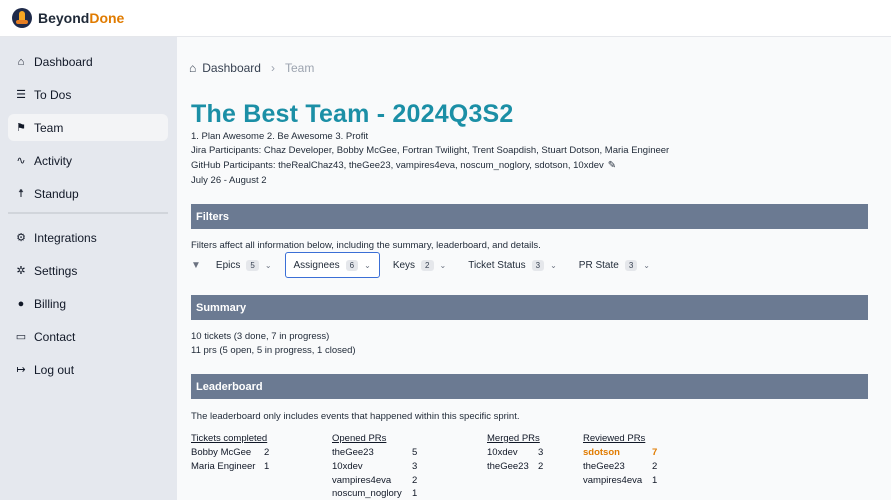 Image resolution: width=891 pixels, height=500 pixels. I want to click on breadcrumb: ⌂ Dashboard › Team, so click(251, 68).